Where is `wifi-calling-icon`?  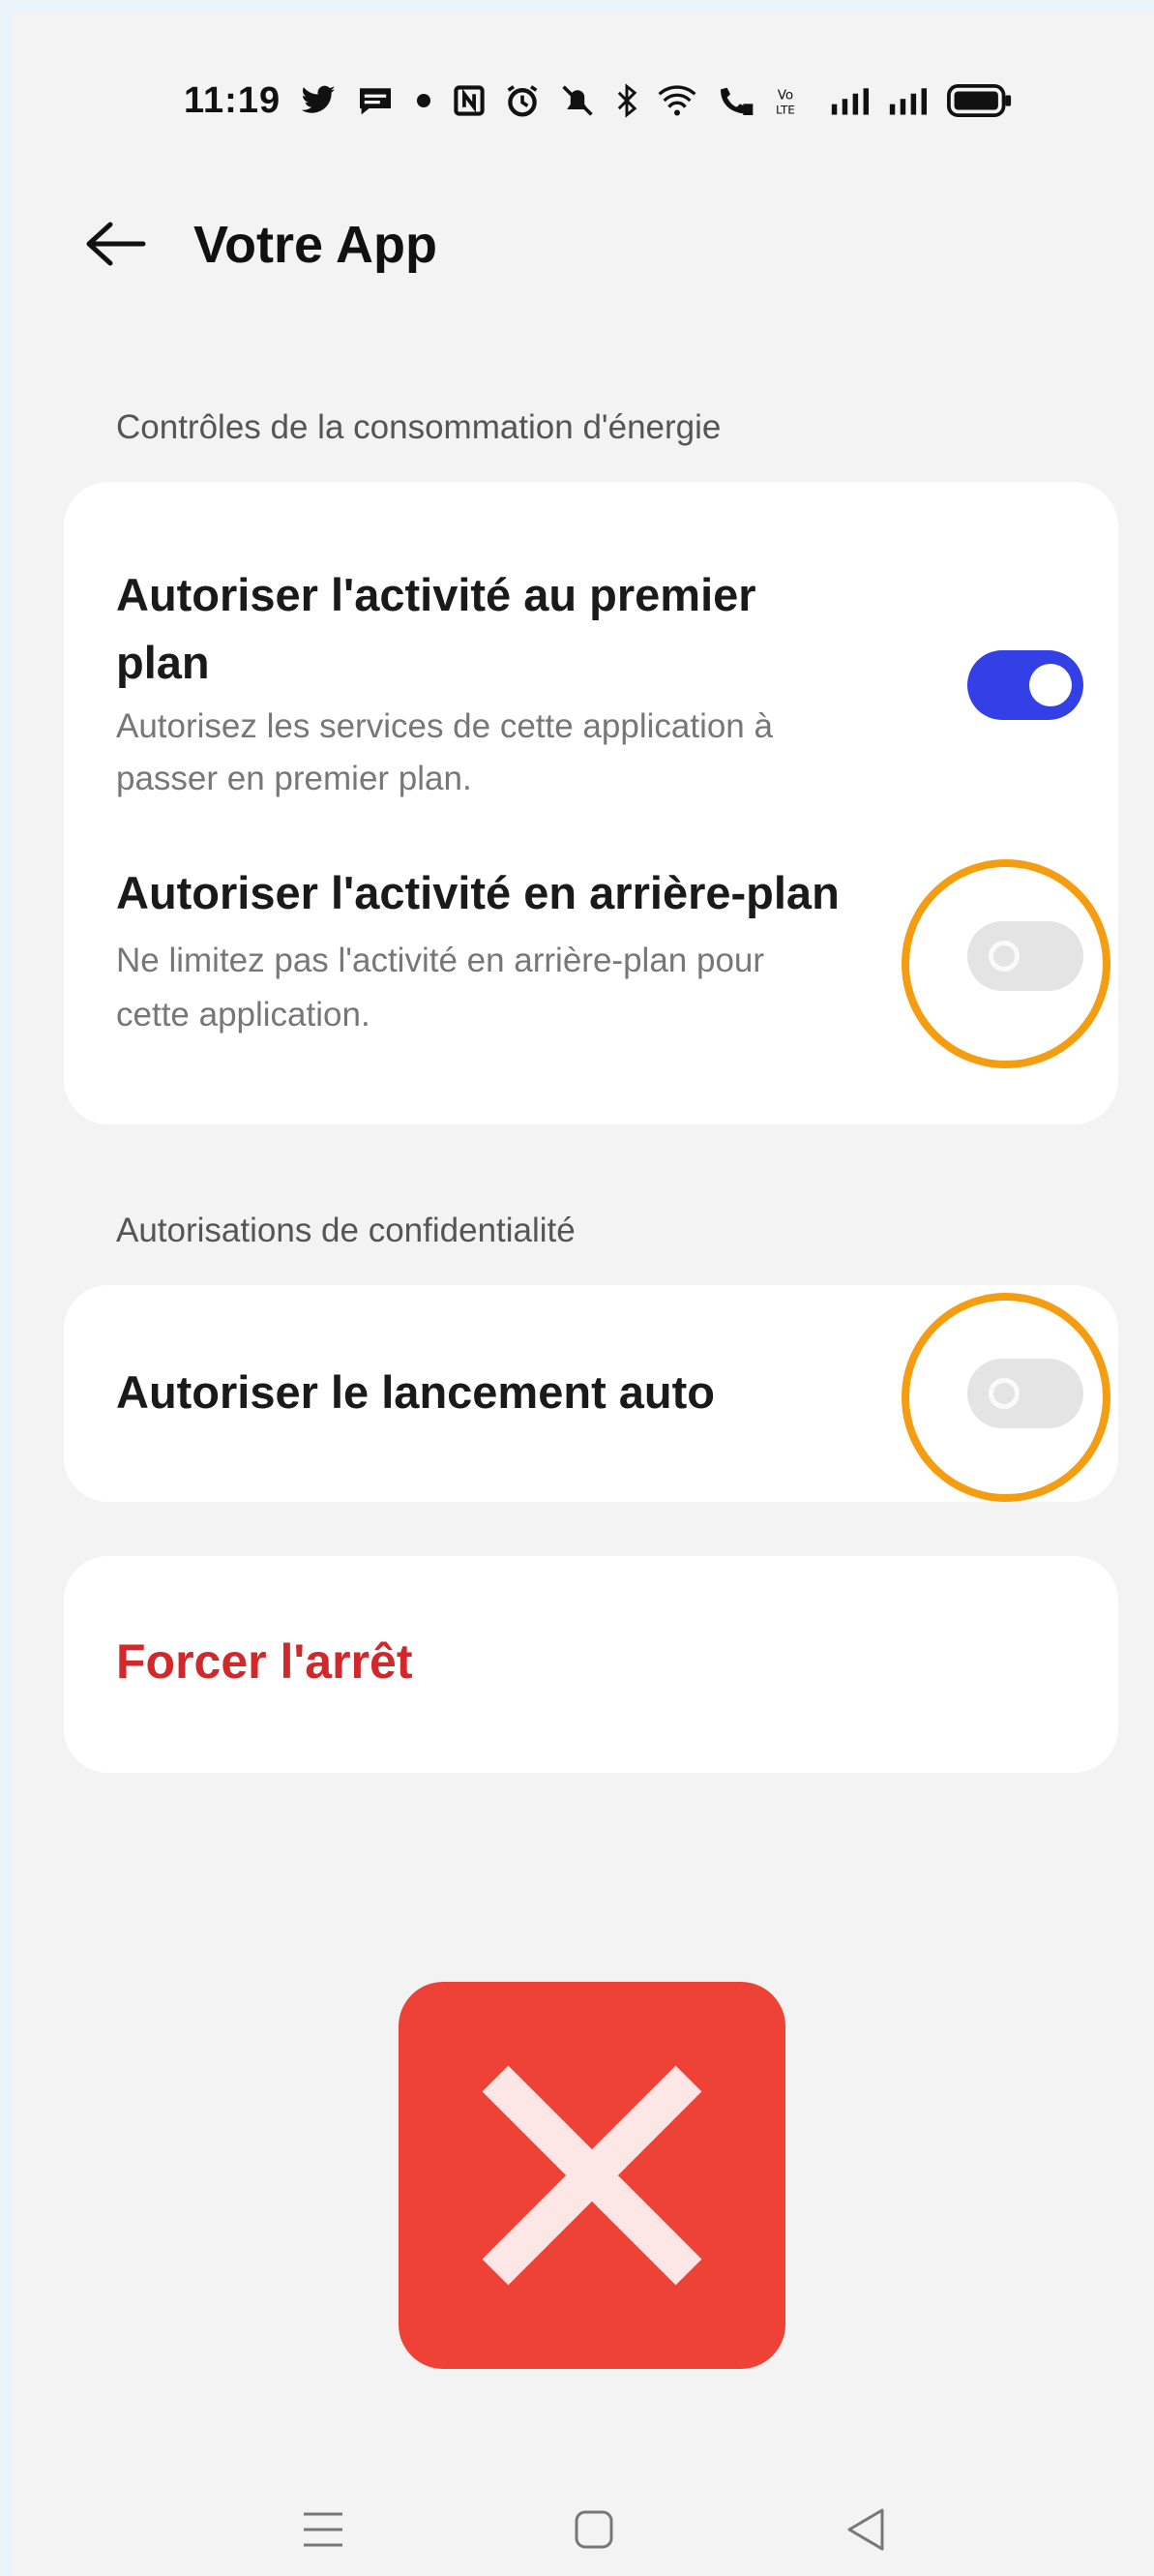 wifi-calling-icon is located at coordinates (735, 100).